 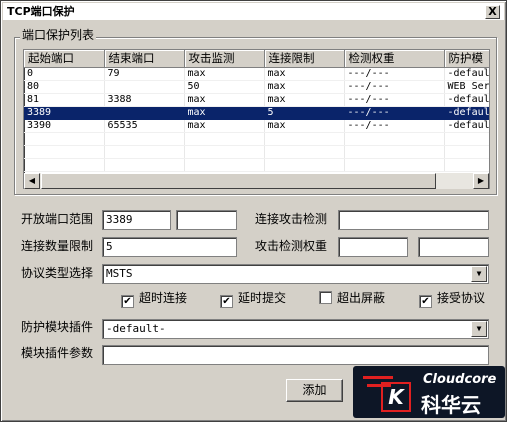 What do you see at coordinates (461, 298) in the screenshot?
I see `checkbox-label: 接受协议` at bounding box center [461, 298].